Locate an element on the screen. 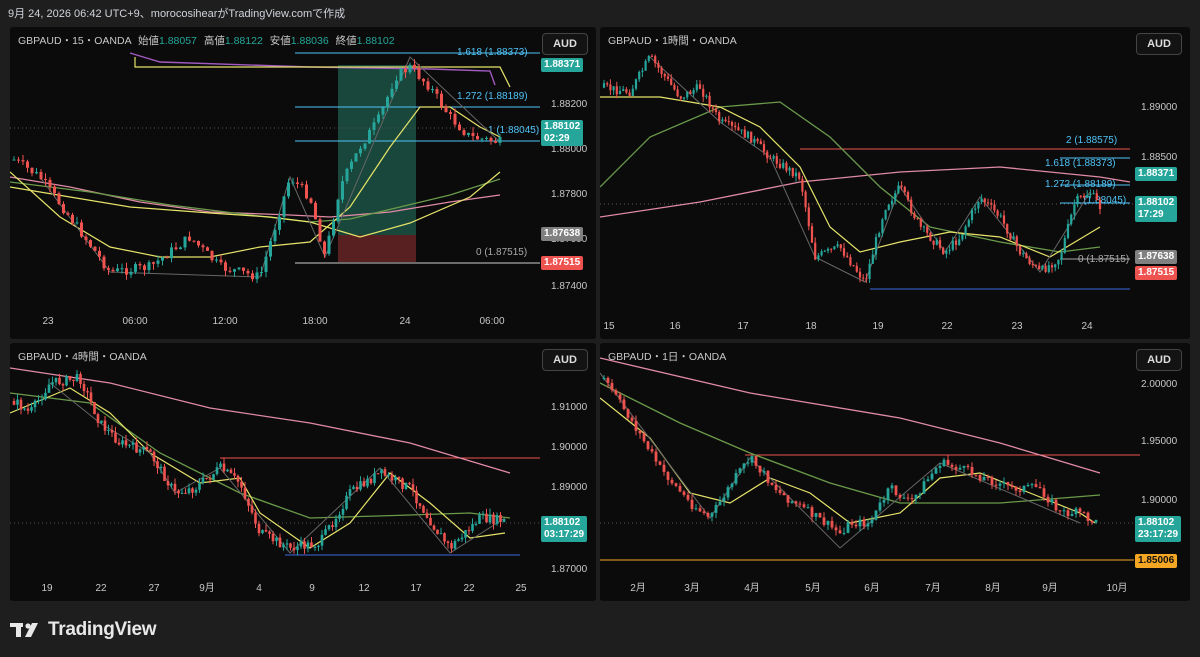 The image size is (1200, 657). stop-loss-zone is located at coordinates (377, 248).